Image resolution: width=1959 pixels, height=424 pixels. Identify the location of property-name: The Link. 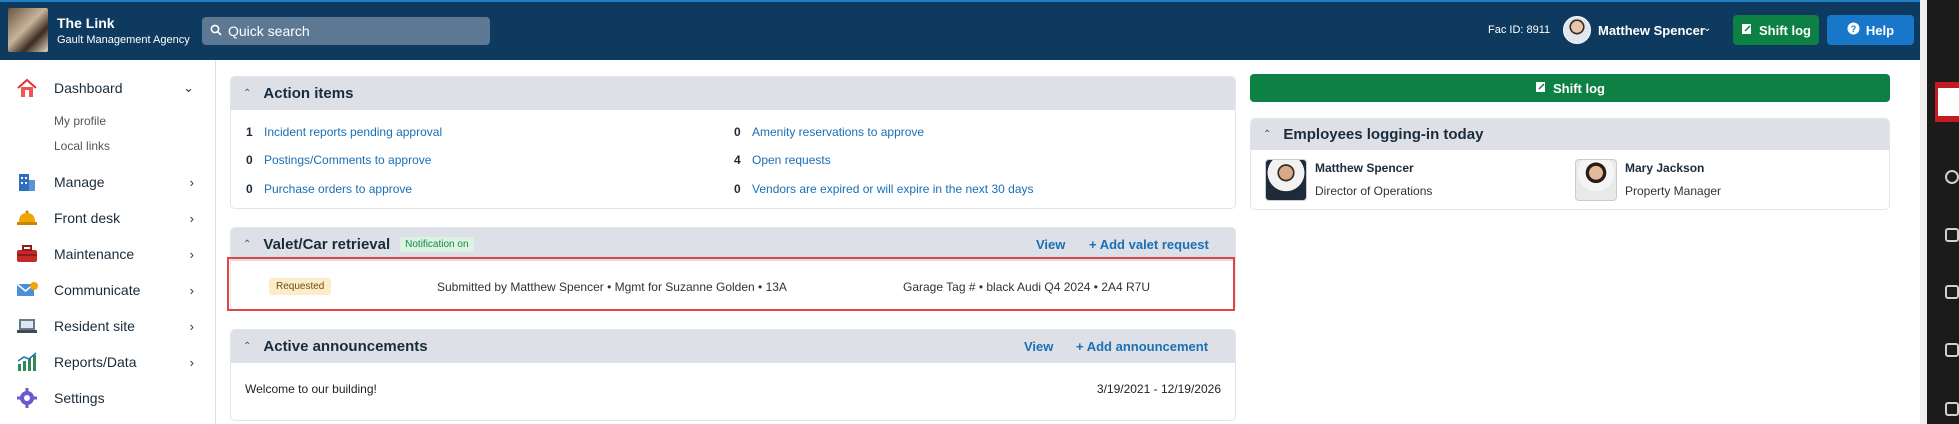
(86, 23).